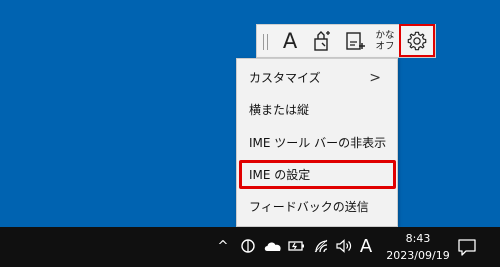 This screenshot has height=267, width=500. What do you see at coordinates (418, 238) in the screenshot?
I see `clock-time: 8:43` at bounding box center [418, 238].